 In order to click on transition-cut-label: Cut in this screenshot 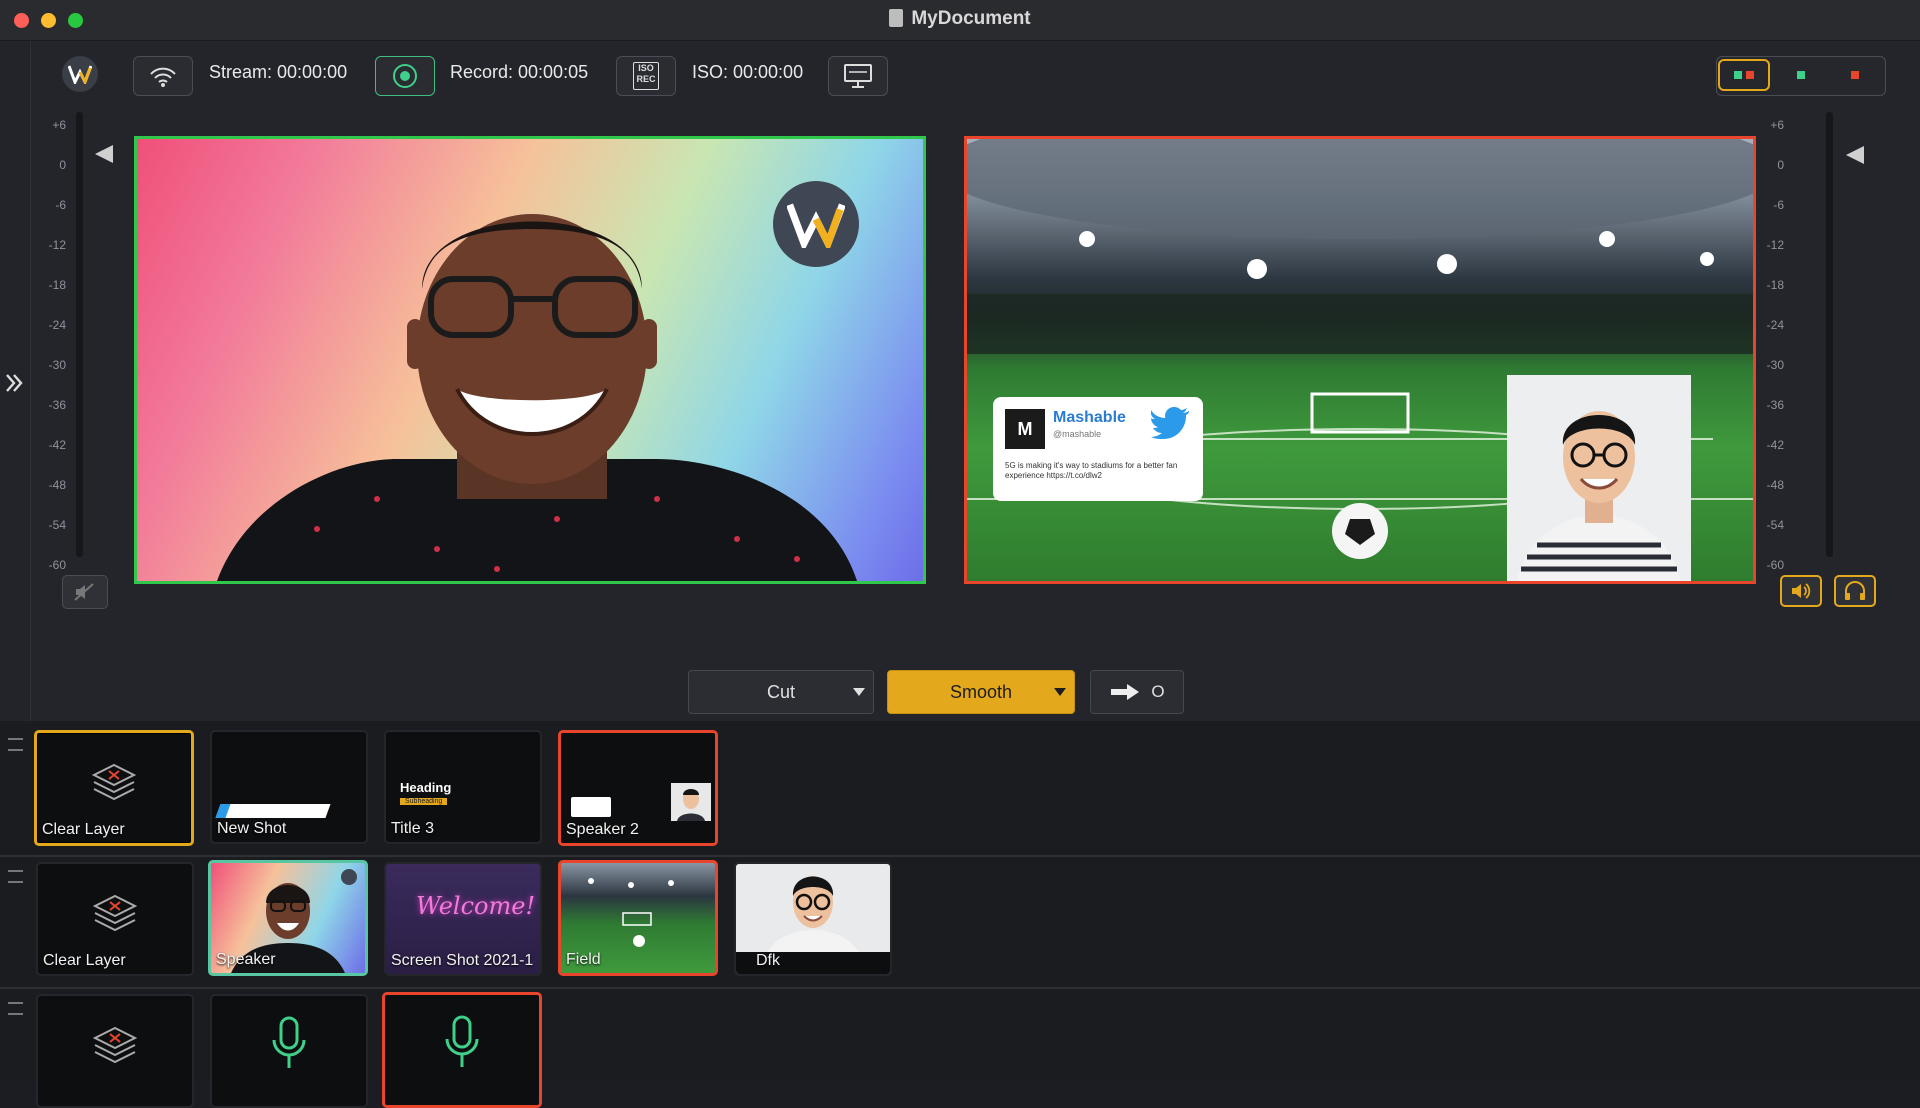, I will do `click(780, 691)`.